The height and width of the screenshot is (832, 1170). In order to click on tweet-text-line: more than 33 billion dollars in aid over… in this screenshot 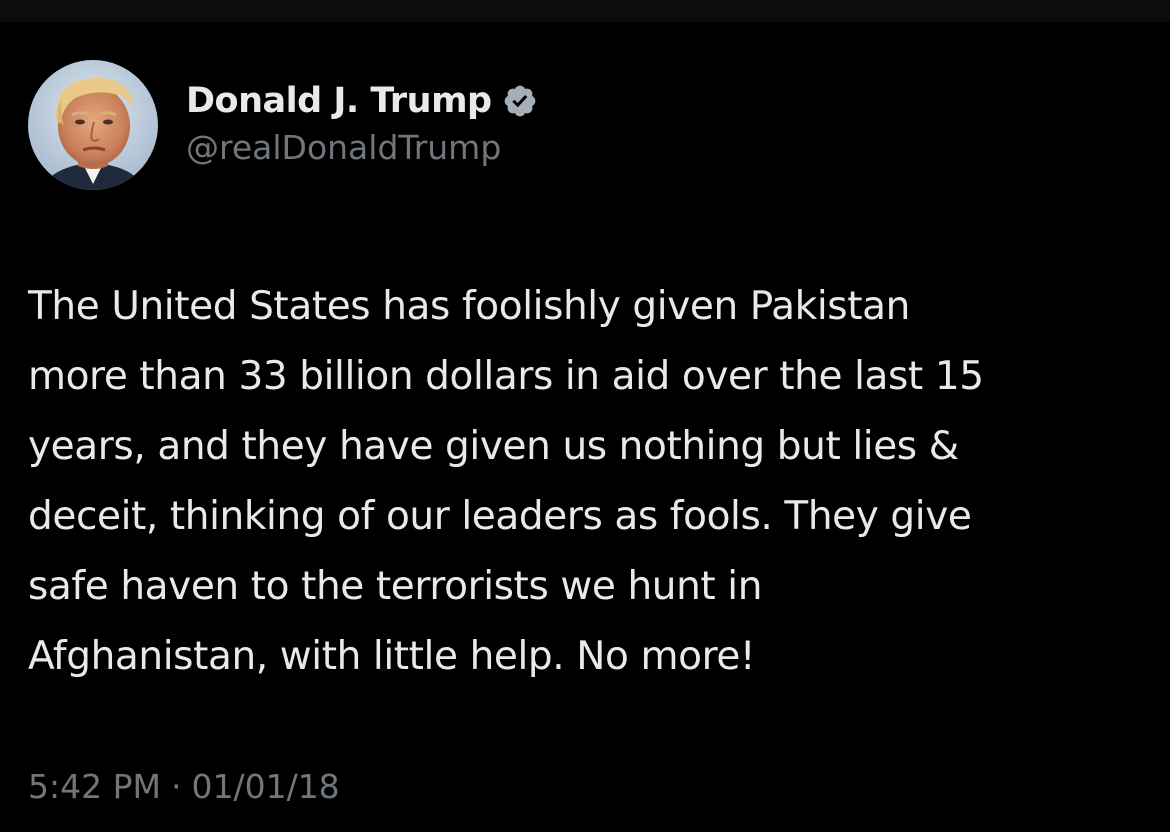, I will do `click(506, 376)`.